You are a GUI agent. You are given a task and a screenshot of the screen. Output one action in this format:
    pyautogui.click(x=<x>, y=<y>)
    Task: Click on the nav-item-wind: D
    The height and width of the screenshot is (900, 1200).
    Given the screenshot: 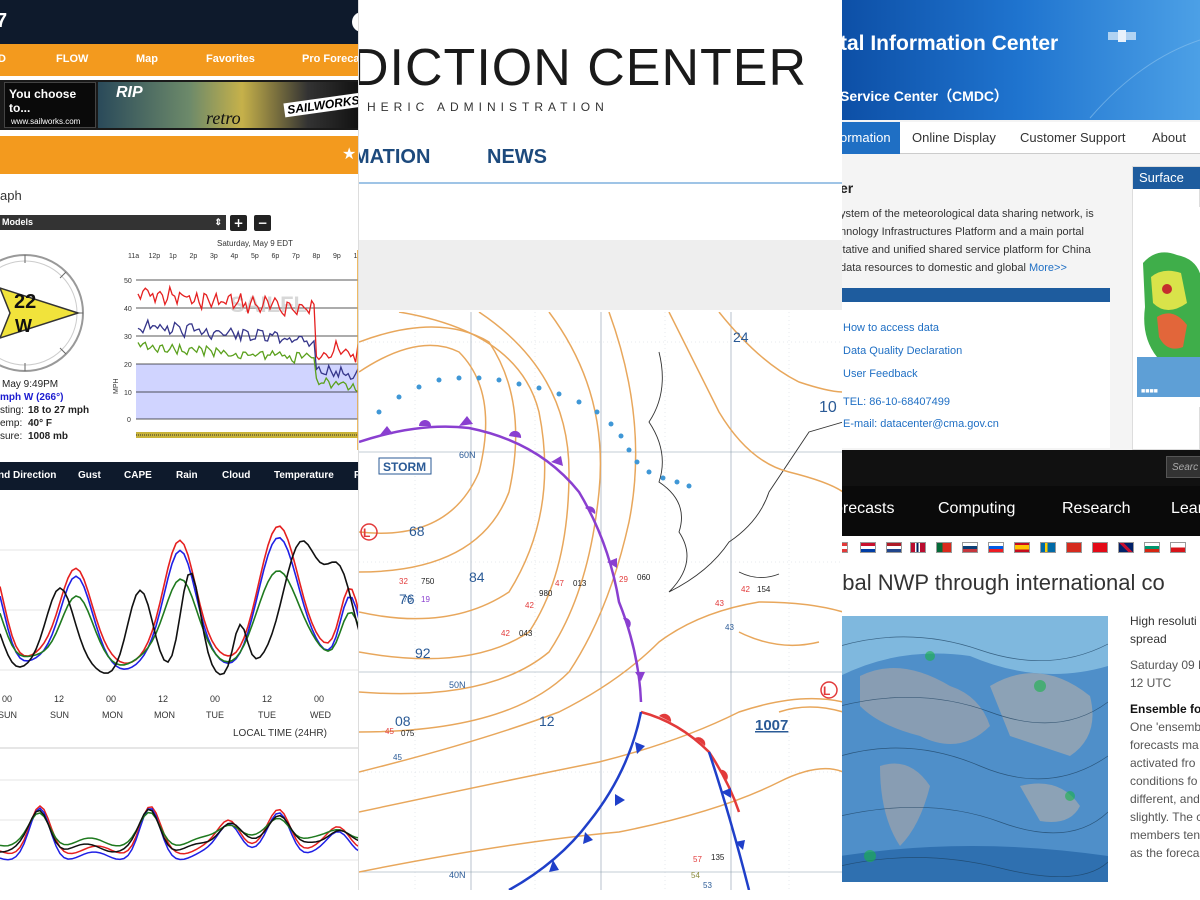 What is the action you would take?
    pyautogui.click(x=3, y=59)
    